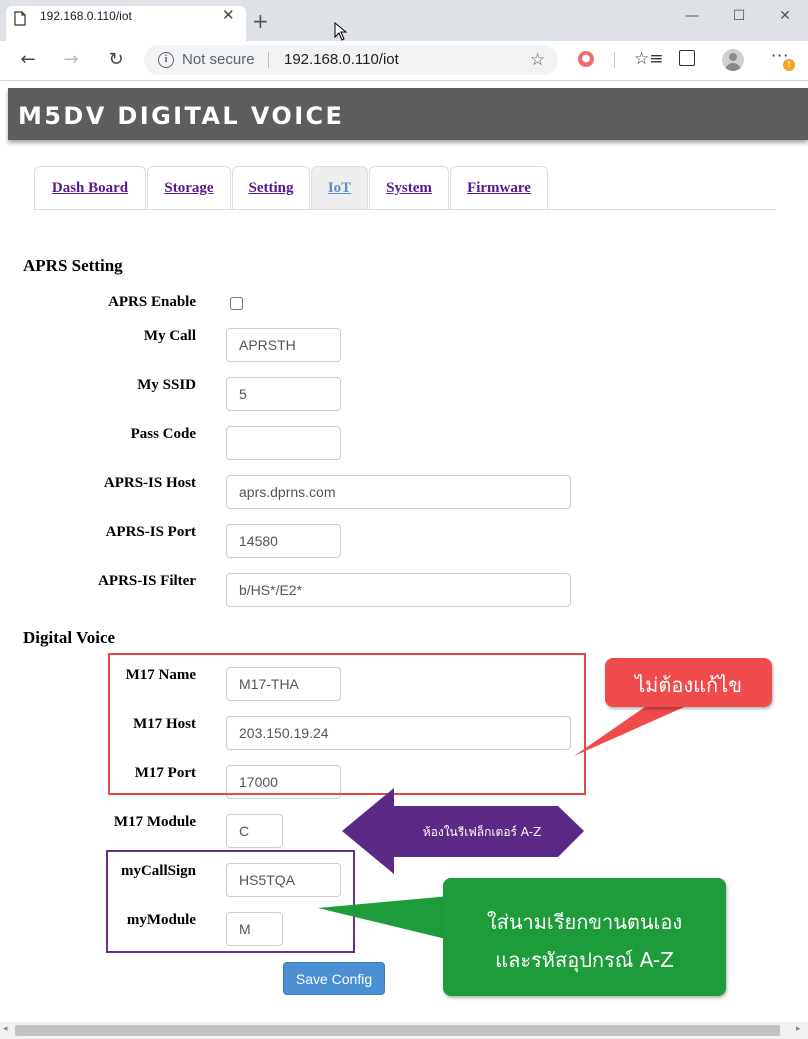  What do you see at coordinates (584, 960) in the screenshot?
I see `green-callout-line2: และรหัสอุปกรณ์ A-Z` at bounding box center [584, 960].